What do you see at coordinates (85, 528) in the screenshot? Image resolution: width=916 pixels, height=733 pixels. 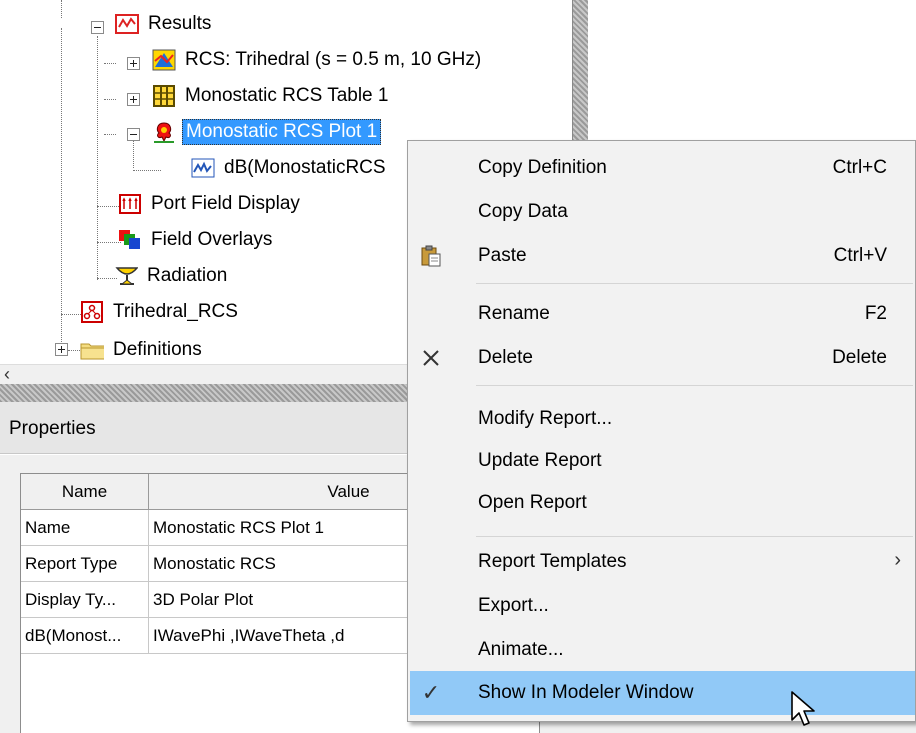 I see `property-name-cell: Name` at bounding box center [85, 528].